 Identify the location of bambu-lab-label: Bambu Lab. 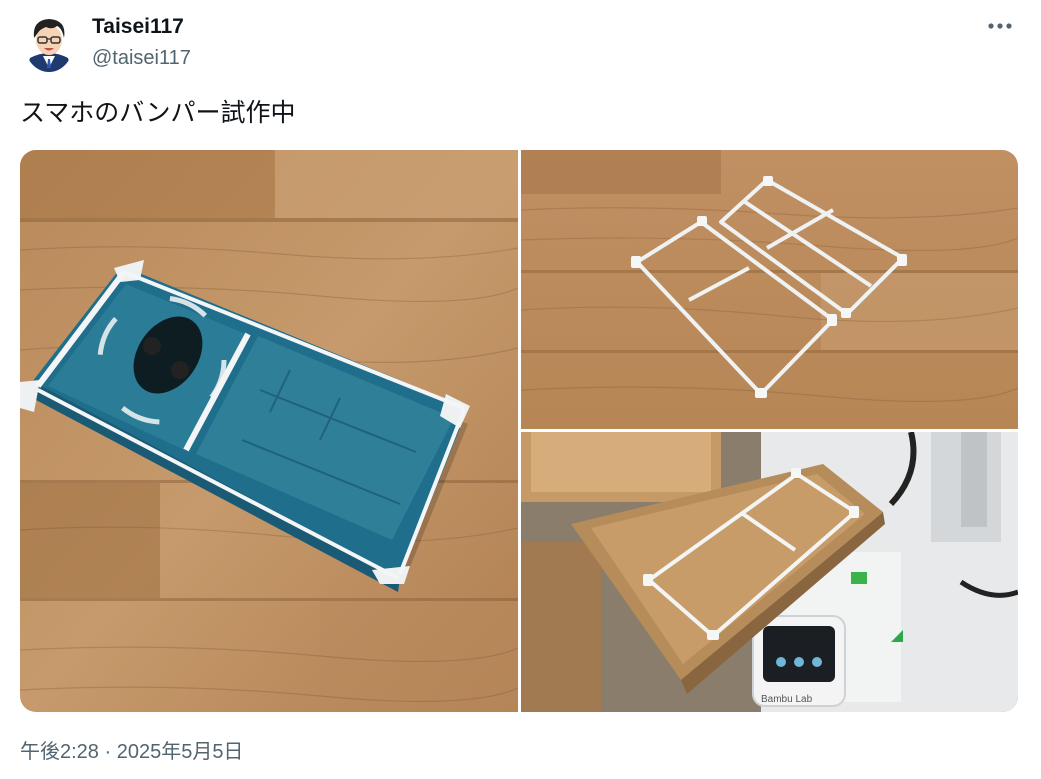
(787, 699).